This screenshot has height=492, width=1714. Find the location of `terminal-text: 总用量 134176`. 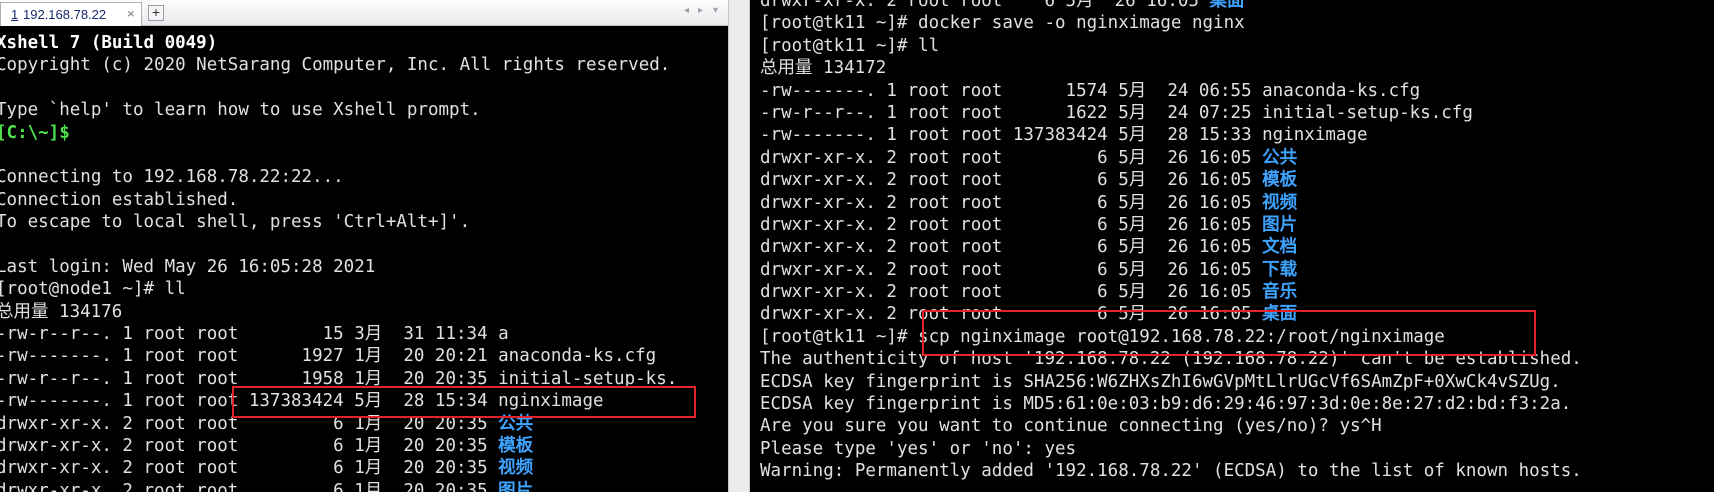

terminal-text: 总用量 134176 is located at coordinates (61, 311).